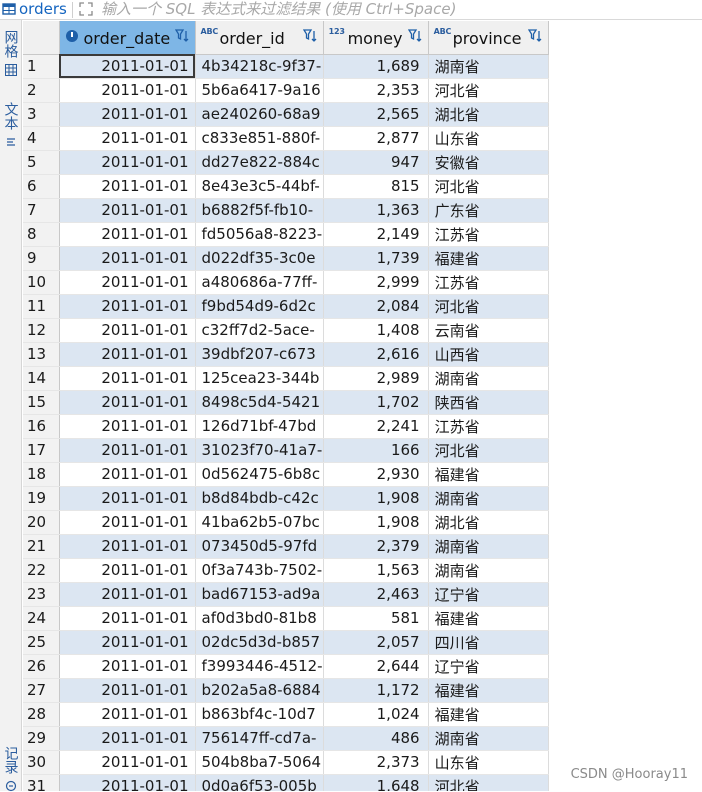 The image size is (702, 792). What do you see at coordinates (259, 570) in the screenshot?
I see `cell-order-id: 0f3a743b-7502-` at bounding box center [259, 570].